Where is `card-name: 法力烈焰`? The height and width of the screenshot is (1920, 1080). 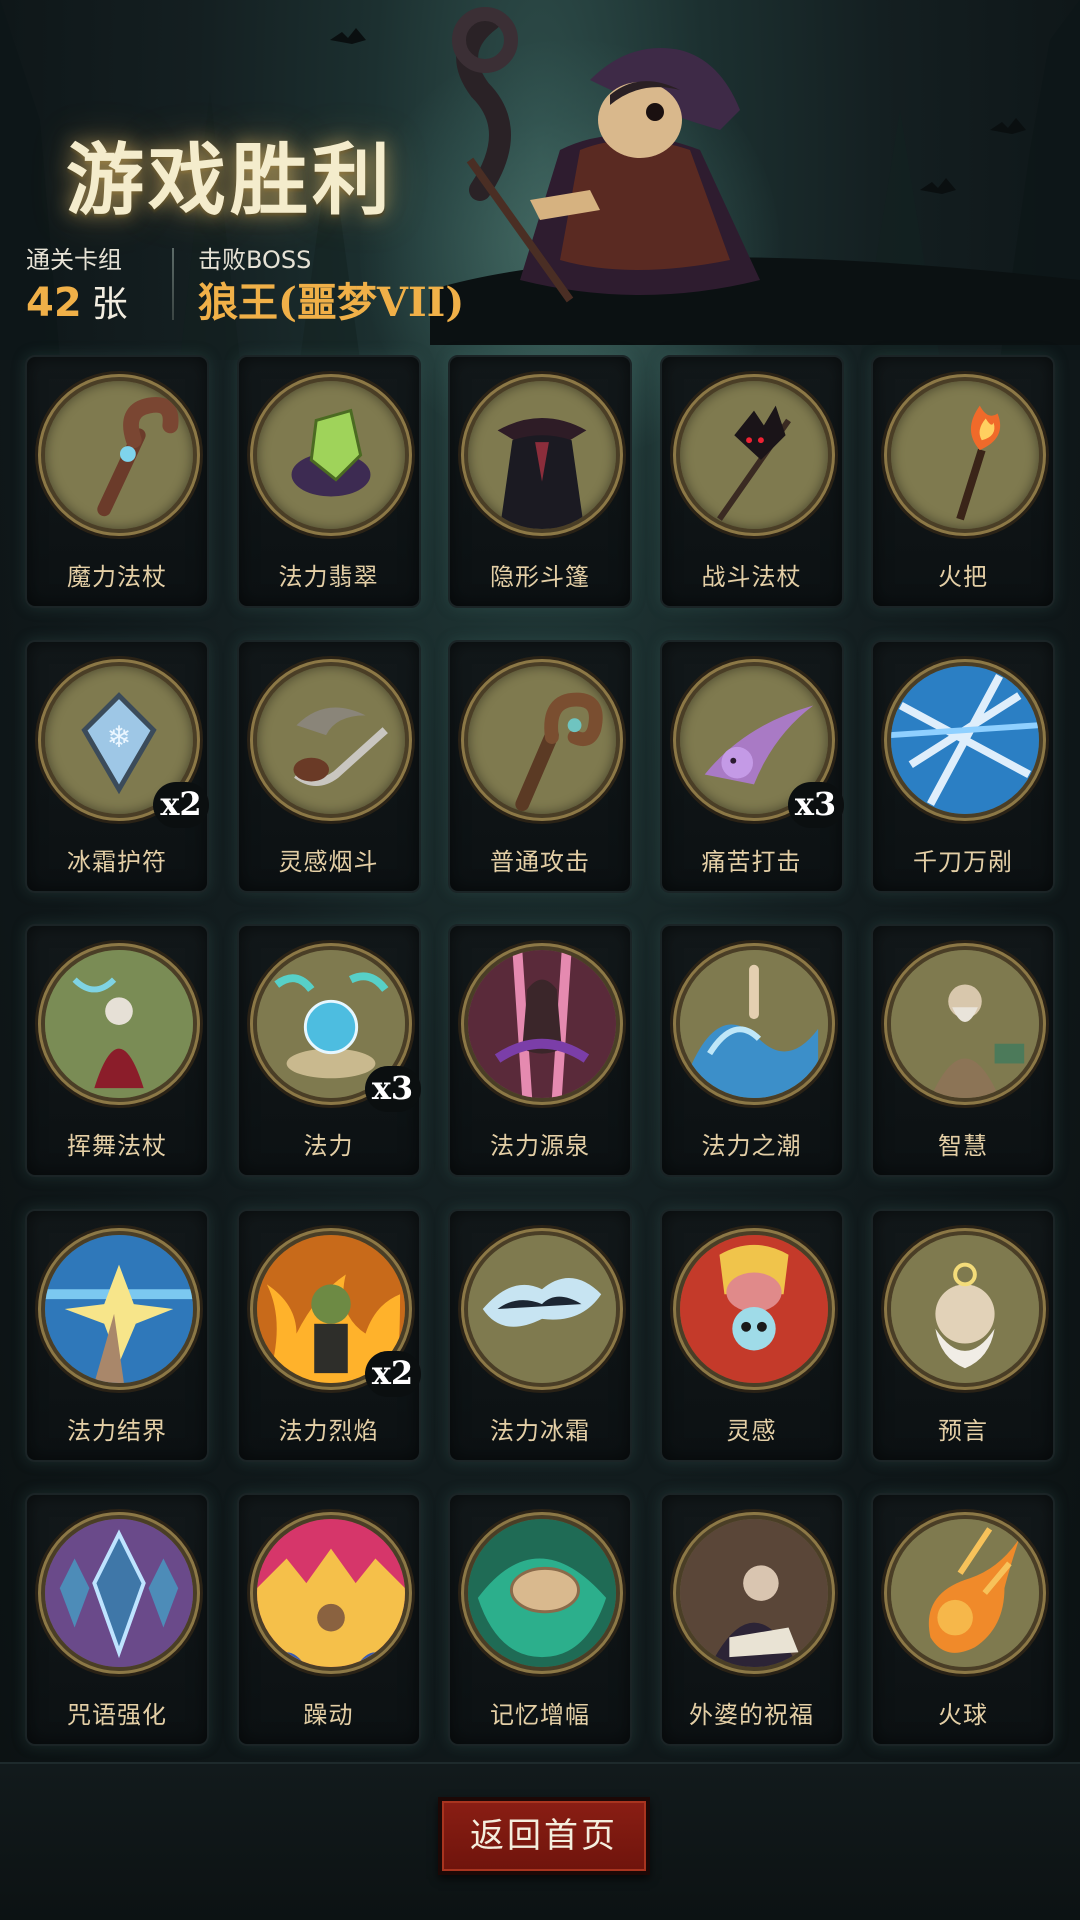 card-name: 法力烈焰 is located at coordinates (328, 1430).